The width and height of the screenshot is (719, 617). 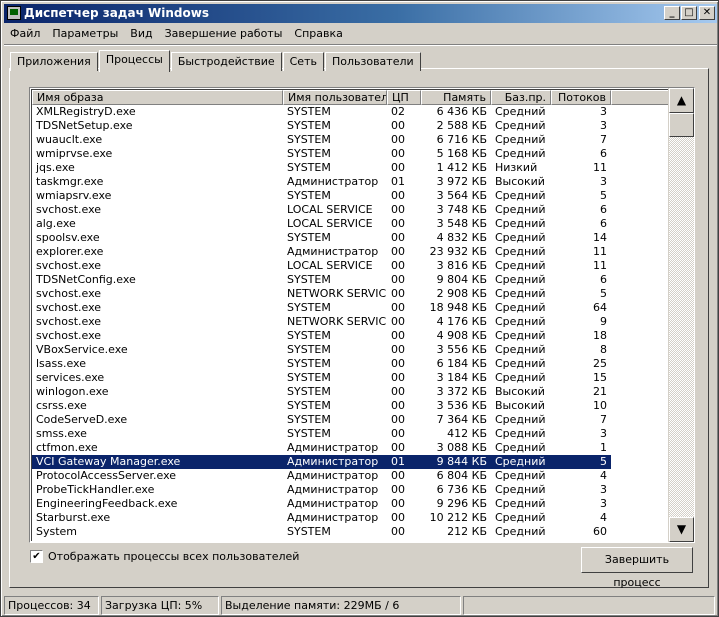 What do you see at coordinates (25, 33) in the screenshot?
I see `menu-file: Файл` at bounding box center [25, 33].